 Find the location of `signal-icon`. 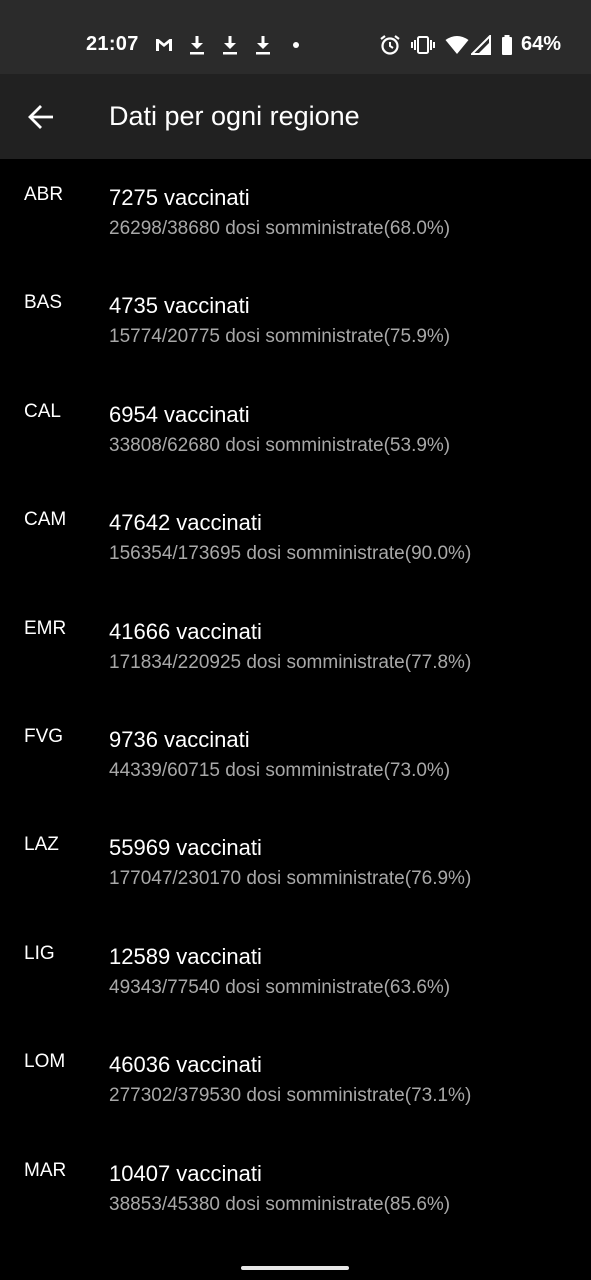

signal-icon is located at coordinates (480, 44).